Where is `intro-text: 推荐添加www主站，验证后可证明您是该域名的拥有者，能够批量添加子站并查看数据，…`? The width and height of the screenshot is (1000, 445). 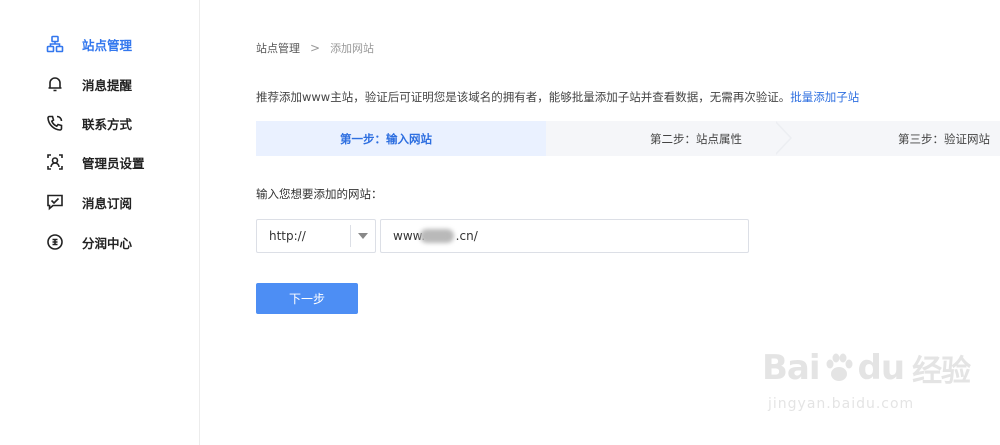
intro-text: 推荐添加www主站，验证后可证明您是该域名的拥有者，能够批量添加子站并查看数据，… is located at coordinates (557, 97).